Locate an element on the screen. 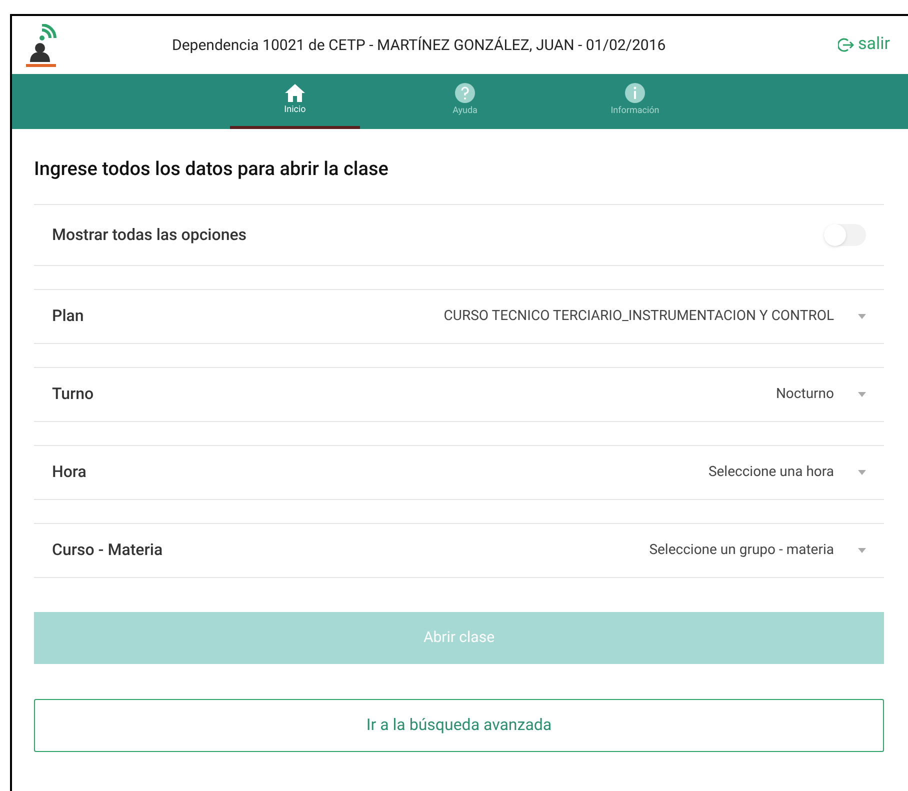 This screenshot has width=908, height=791. header-title: Dependencia 10021 de CETP - MARTÍNEZ GONZÁLEZ, JUAN - 01/02/2016 is located at coordinates (419, 45).